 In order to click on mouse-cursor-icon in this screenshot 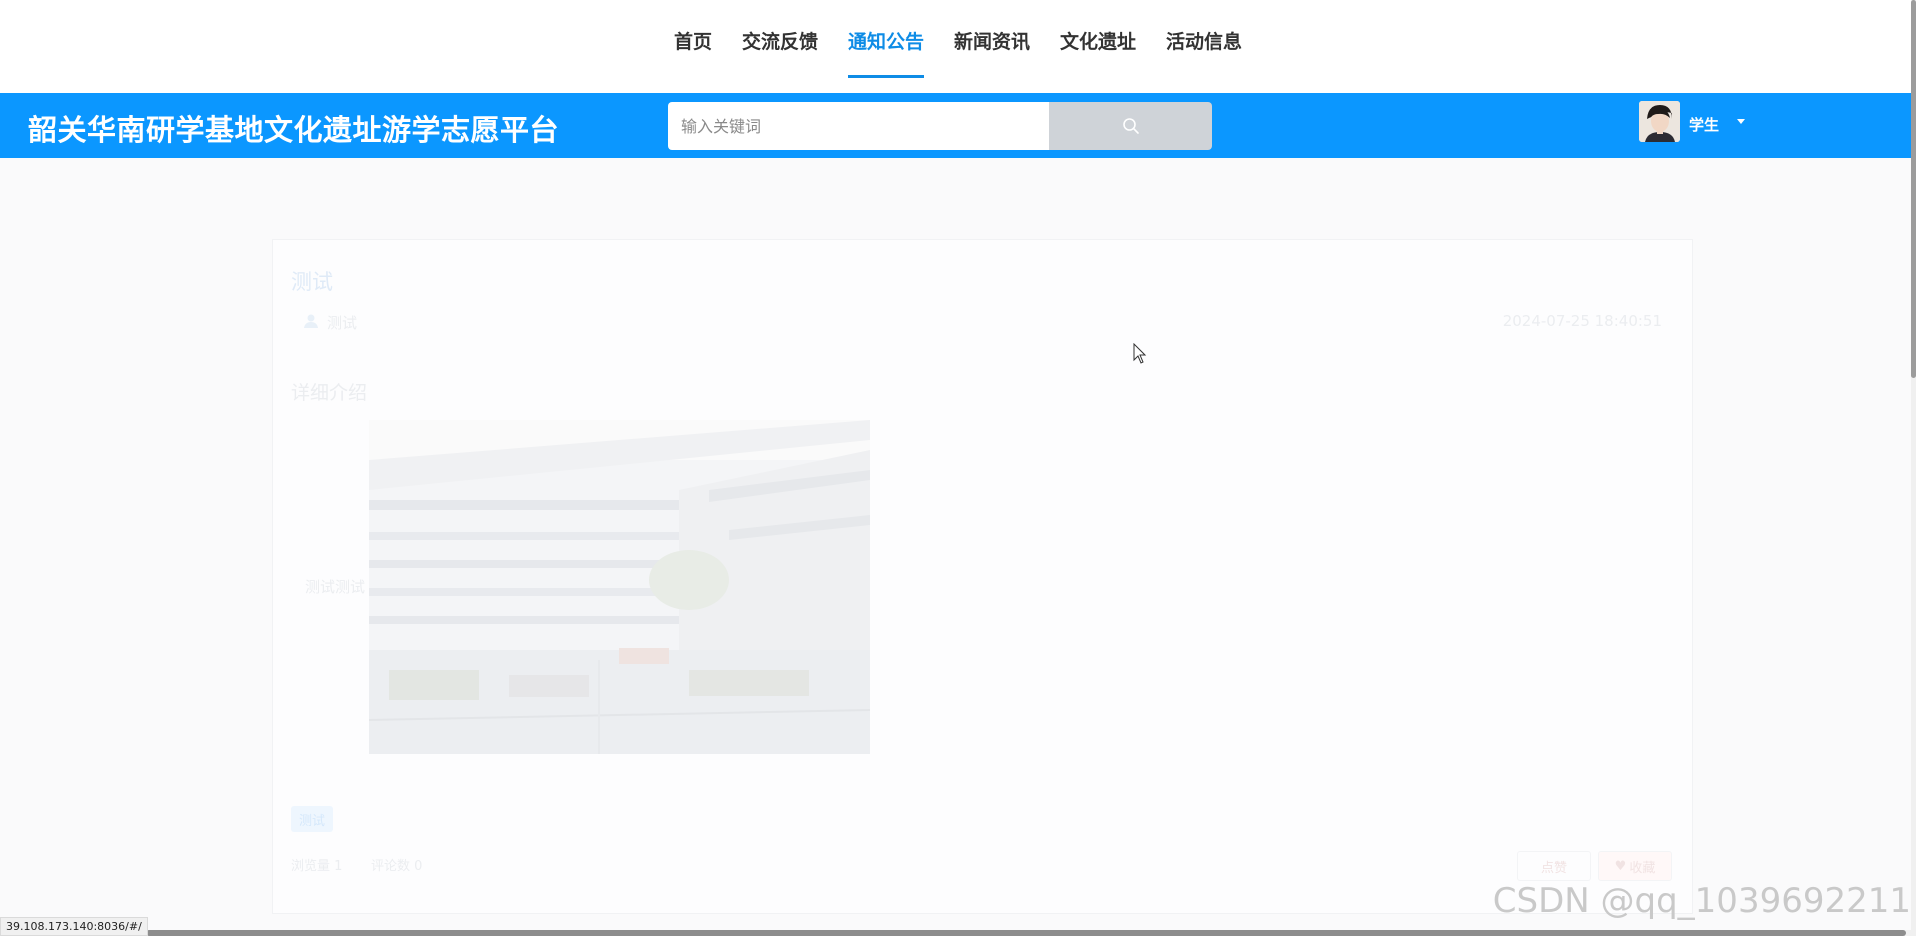, I will do `click(1140, 353)`.